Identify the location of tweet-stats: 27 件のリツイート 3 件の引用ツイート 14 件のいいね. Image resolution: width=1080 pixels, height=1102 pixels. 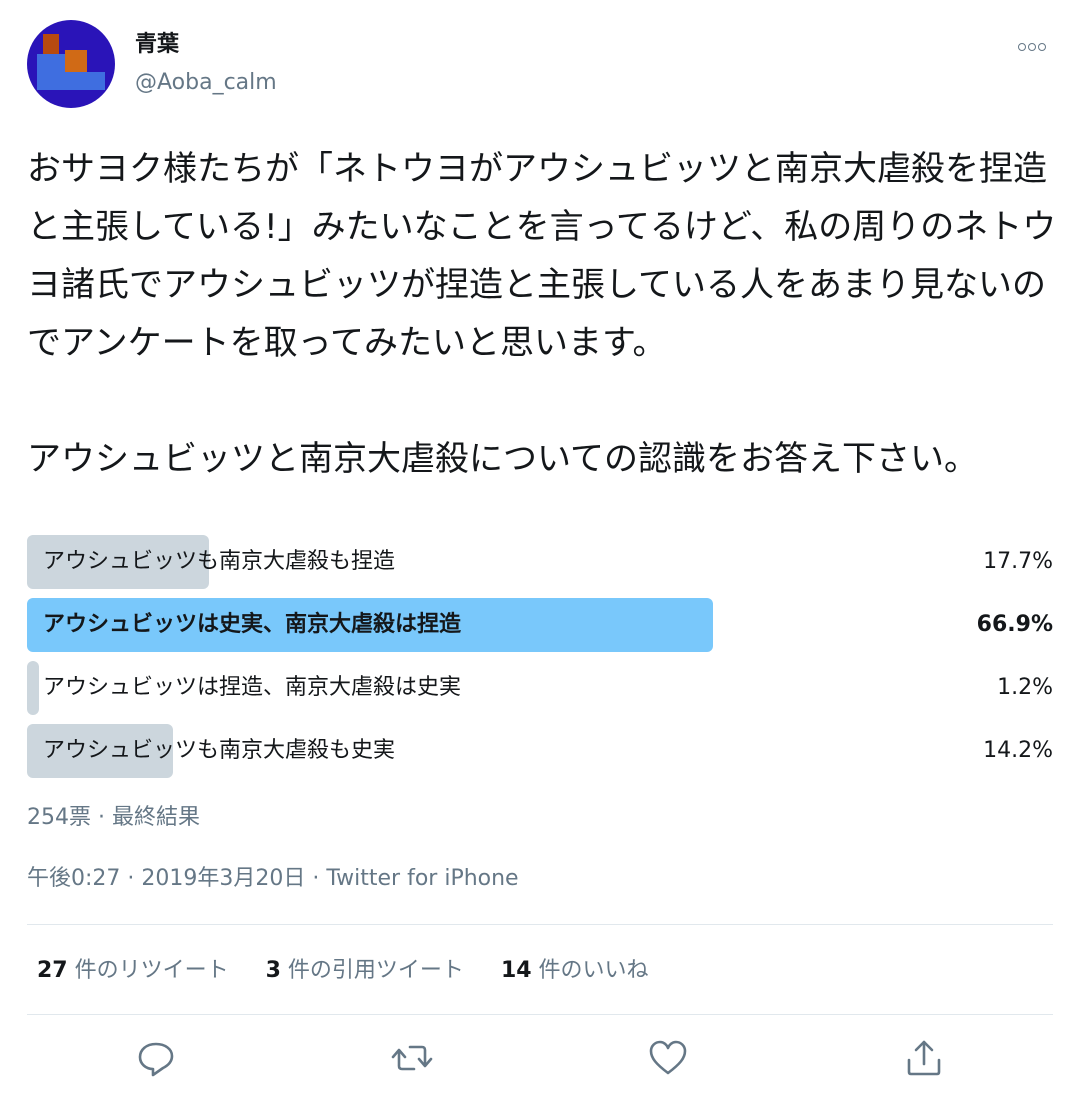
(358, 971).